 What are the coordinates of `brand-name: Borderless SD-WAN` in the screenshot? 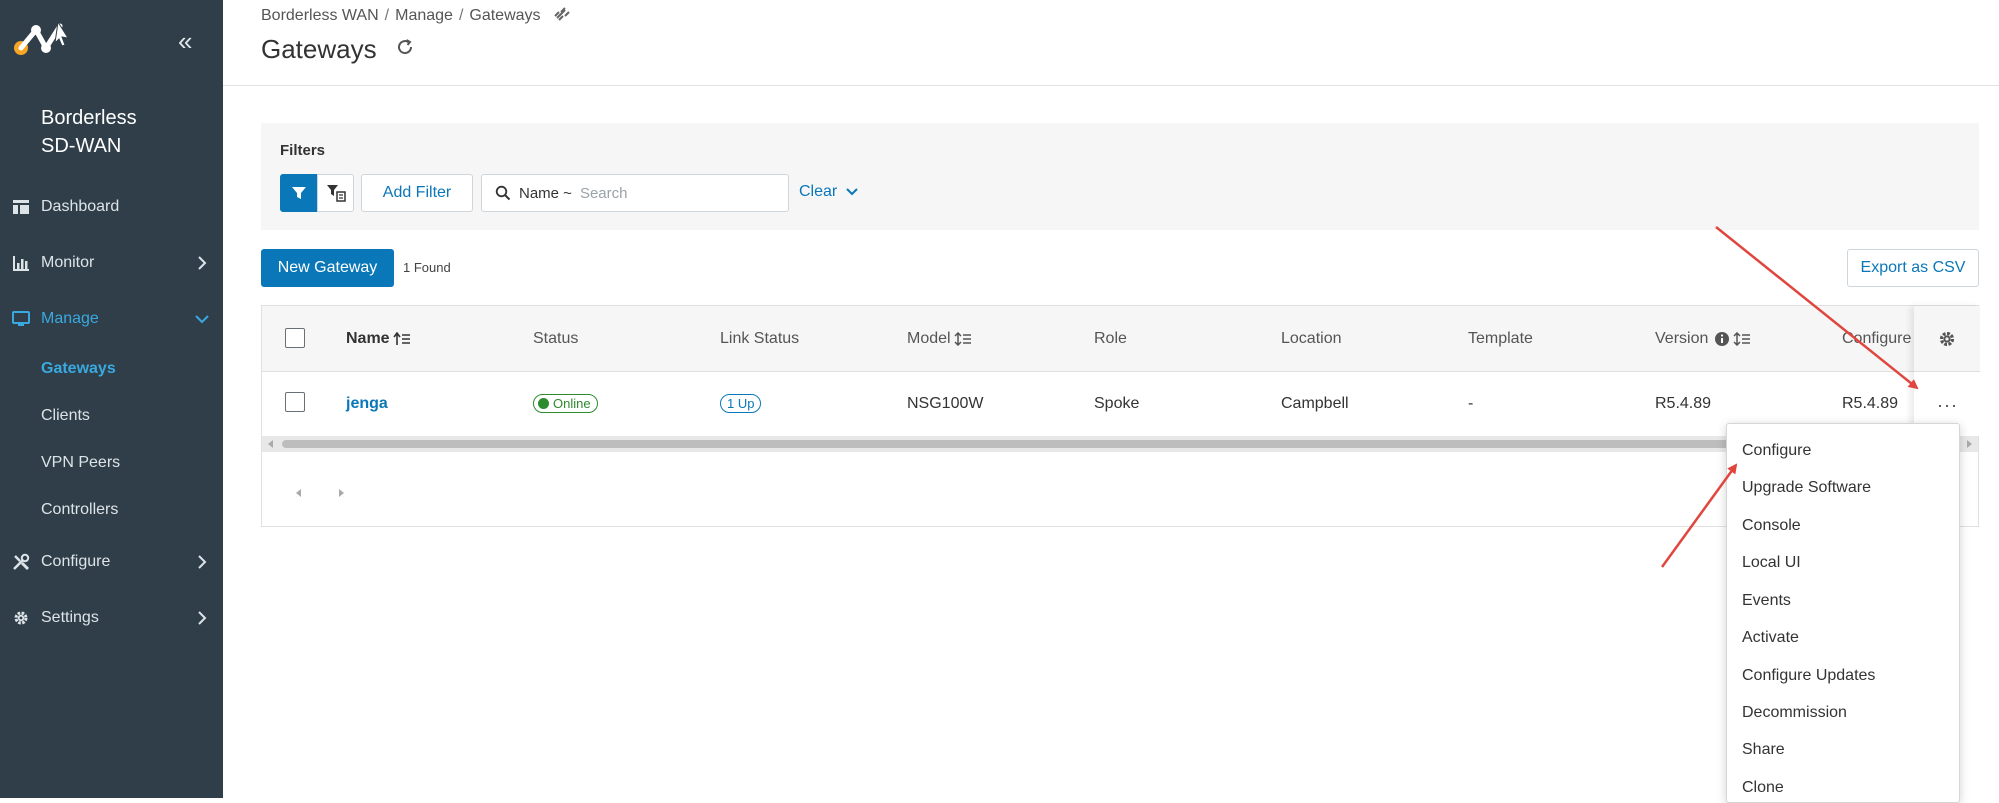 It's located at (89, 132).